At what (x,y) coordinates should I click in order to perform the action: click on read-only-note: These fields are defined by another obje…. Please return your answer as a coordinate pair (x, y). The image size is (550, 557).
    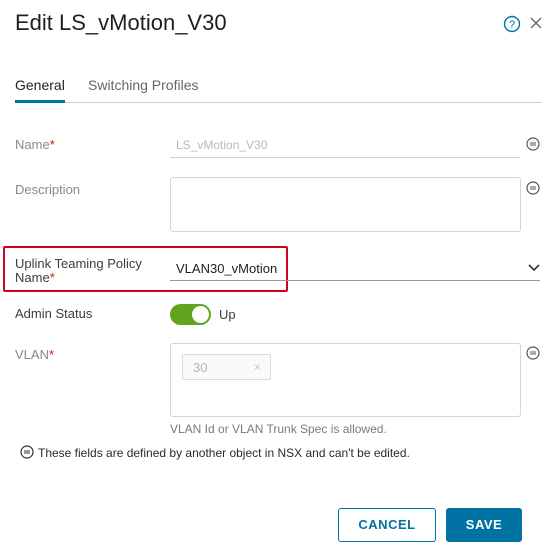
    Looking at the image, I should click on (215, 452).